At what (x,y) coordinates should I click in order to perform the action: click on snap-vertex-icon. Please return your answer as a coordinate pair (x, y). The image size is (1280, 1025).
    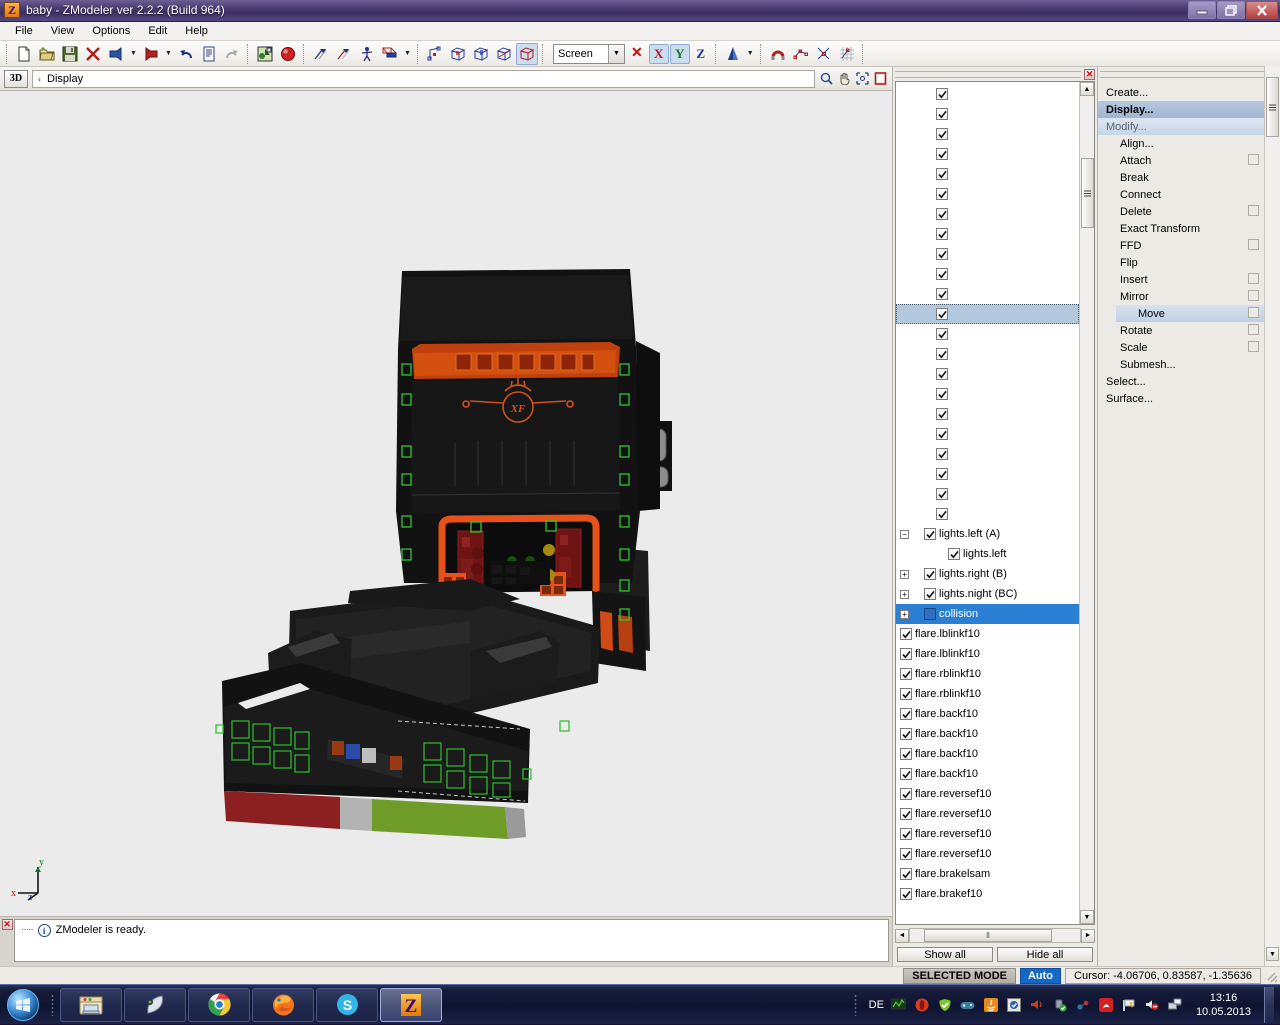
    Looking at the image, I should click on (801, 54).